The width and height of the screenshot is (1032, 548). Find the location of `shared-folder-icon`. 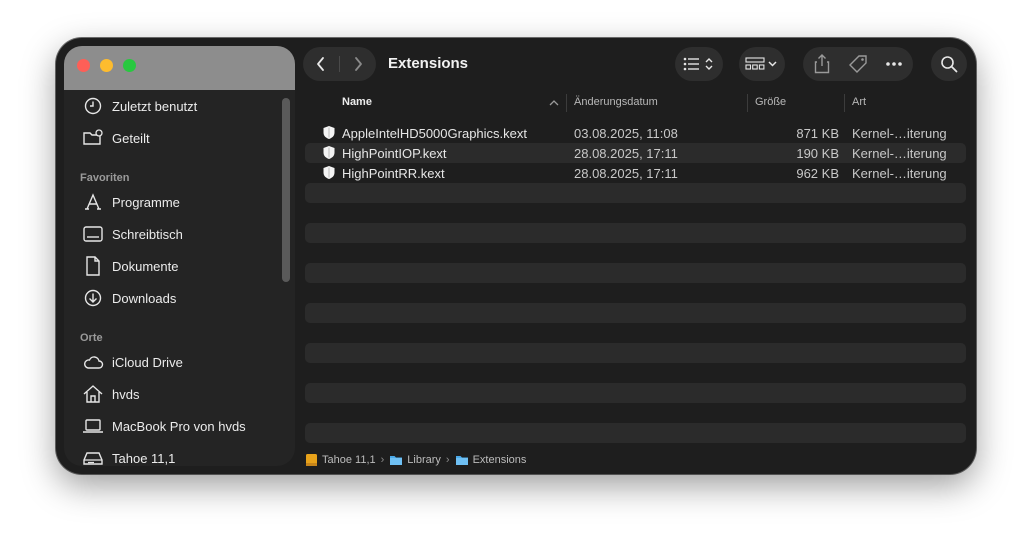

shared-folder-icon is located at coordinates (93, 137).